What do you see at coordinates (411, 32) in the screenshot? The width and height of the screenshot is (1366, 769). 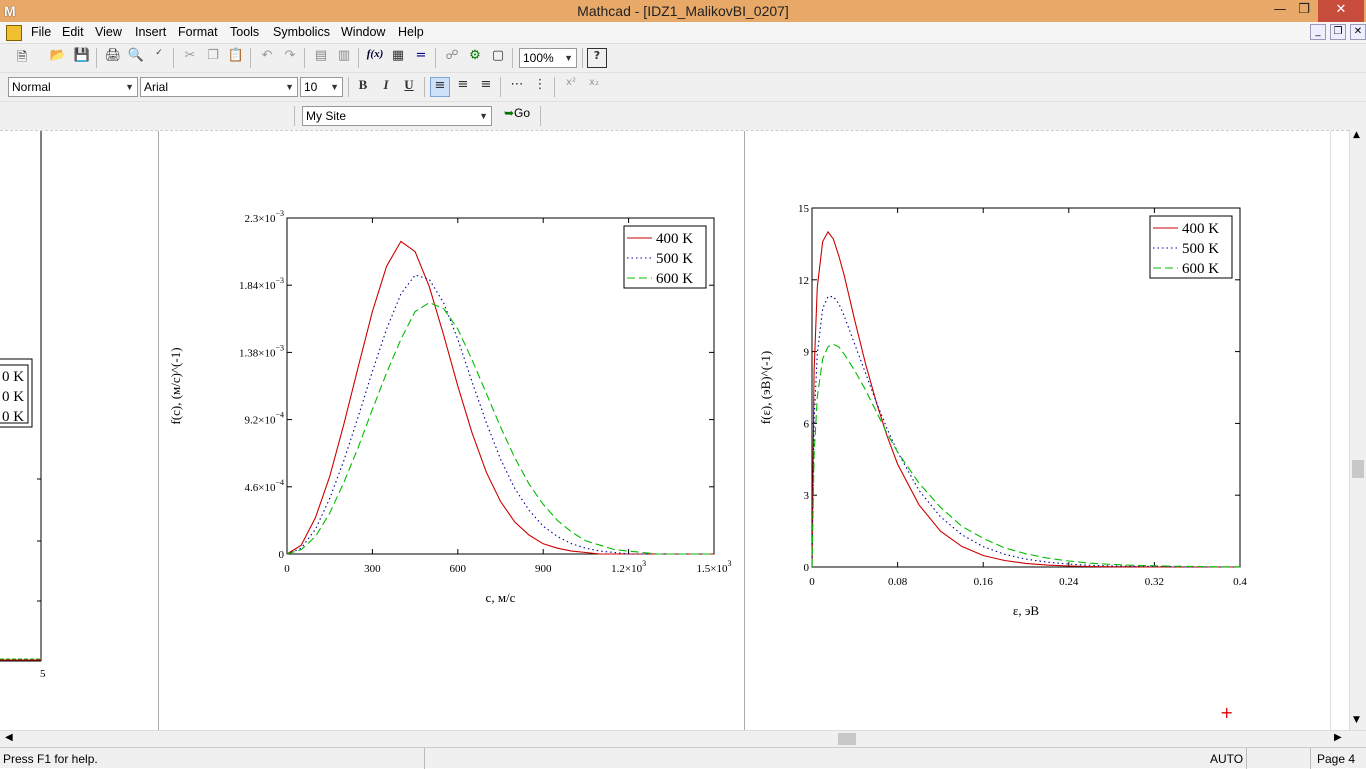 I see `menu-help: Help` at bounding box center [411, 32].